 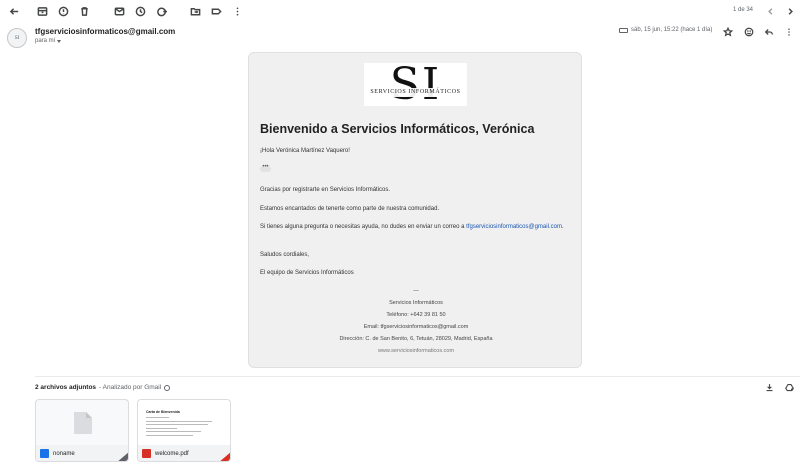 What do you see at coordinates (64, 454) in the screenshot?
I see `attachment-name: noname` at bounding box center [64, 454].